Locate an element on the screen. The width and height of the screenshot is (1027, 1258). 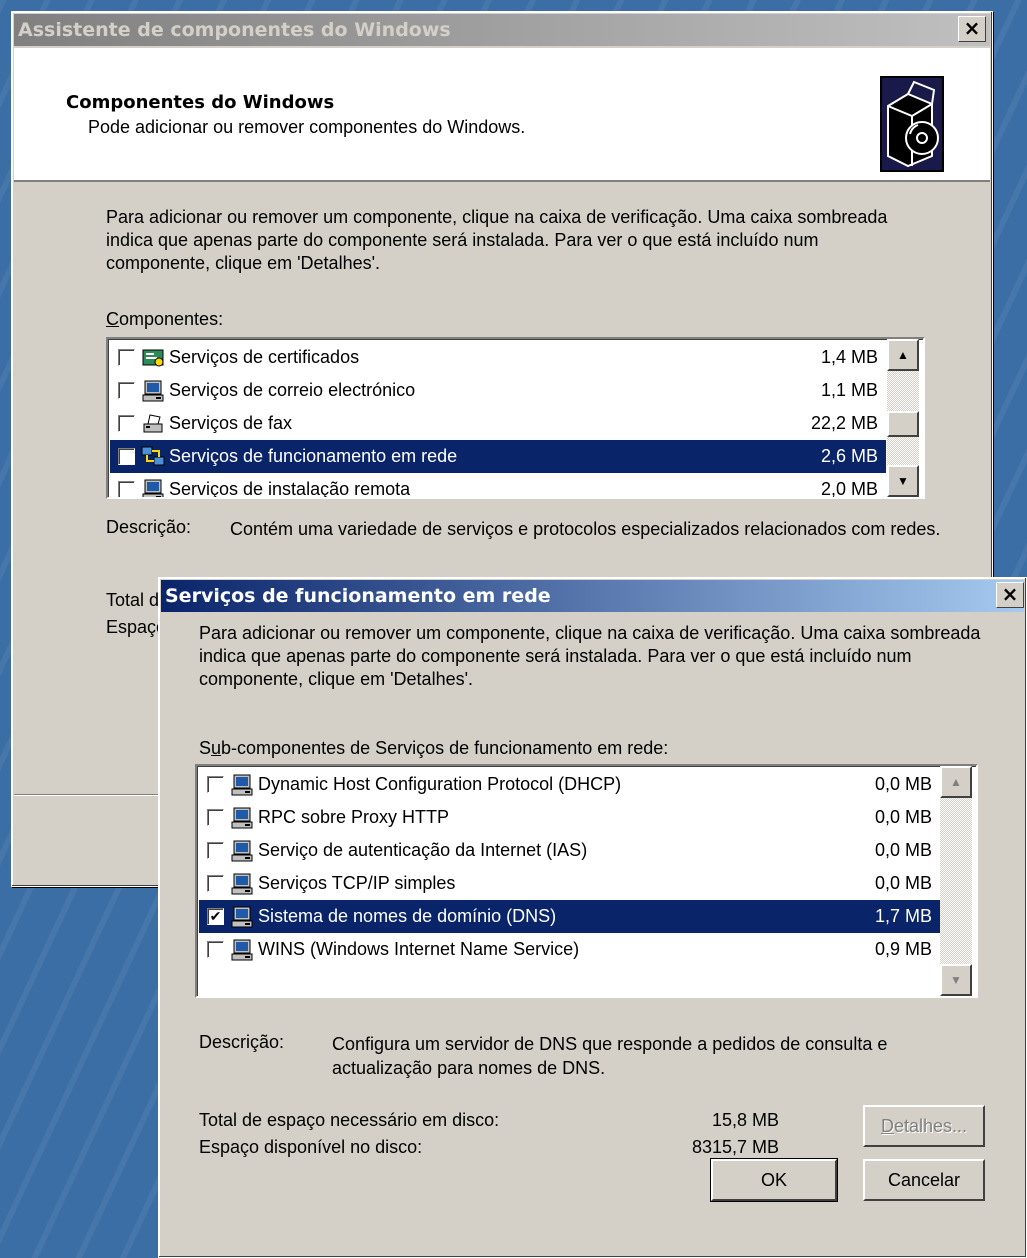
wizard-title: Assistente de componentes do Windows is located at coordinates (234, 30).